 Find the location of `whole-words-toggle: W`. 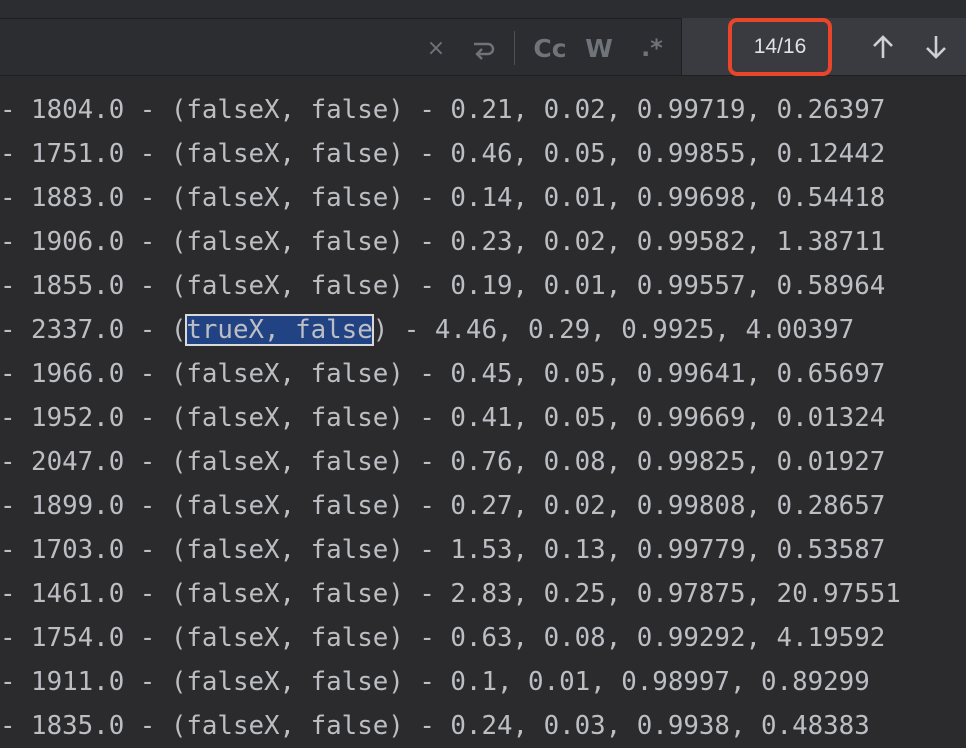

whole-words-toggle: W is located at coordinates (599, 48).